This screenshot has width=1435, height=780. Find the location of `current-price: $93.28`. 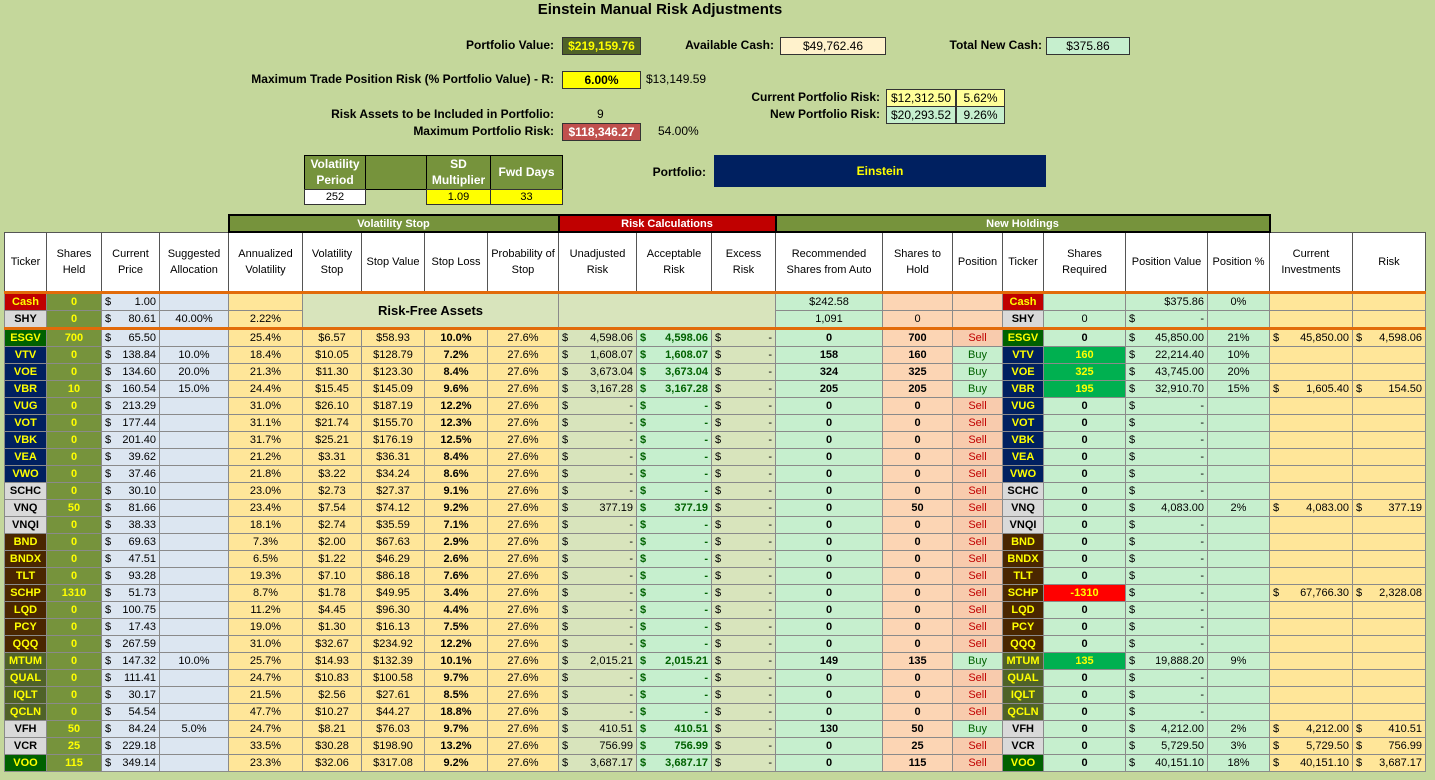

current-price: $93.28 is located at coordinates (130, 576).